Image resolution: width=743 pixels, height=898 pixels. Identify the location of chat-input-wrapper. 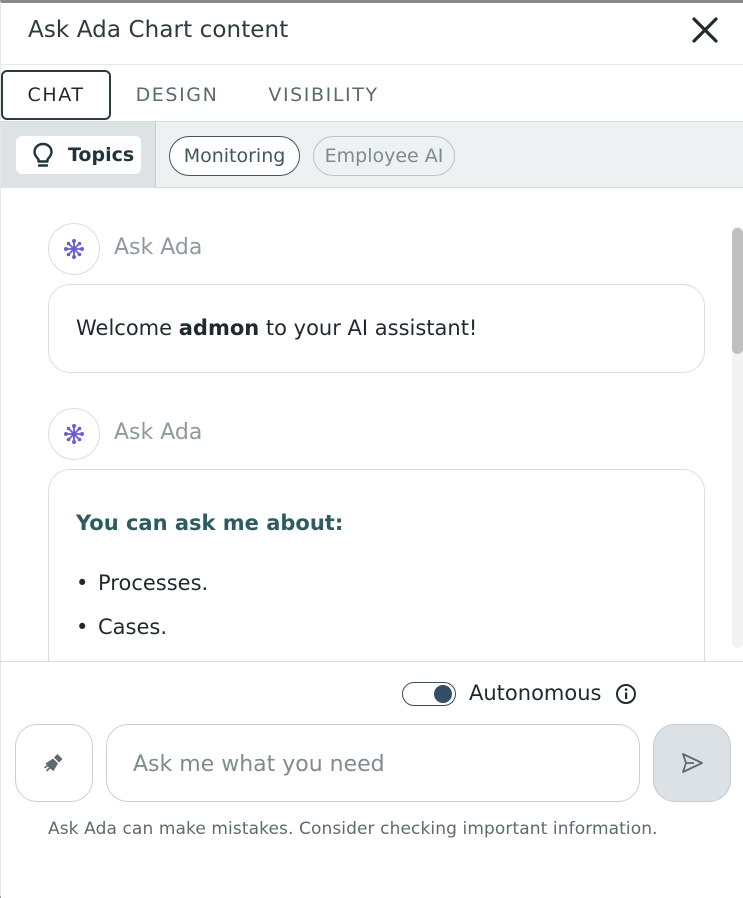
(373, 763).